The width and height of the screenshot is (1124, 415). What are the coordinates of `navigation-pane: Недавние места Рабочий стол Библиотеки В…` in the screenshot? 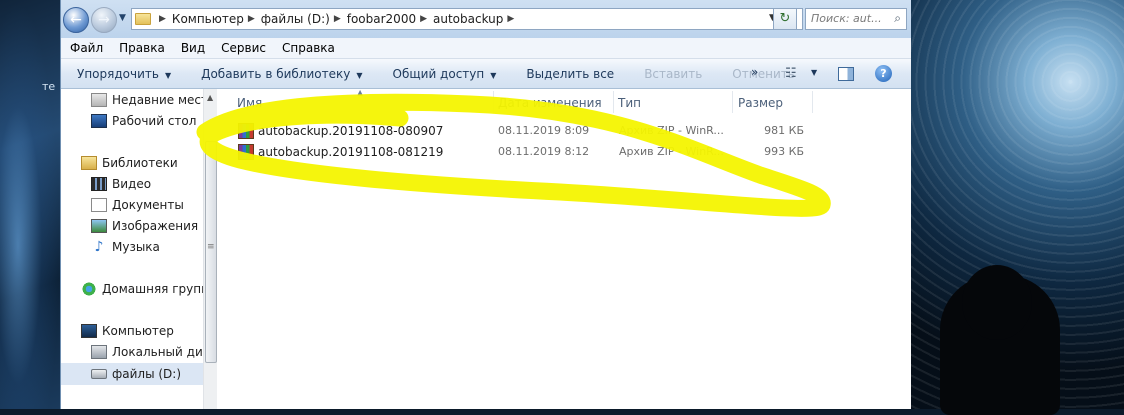 It's located at (132, 249).